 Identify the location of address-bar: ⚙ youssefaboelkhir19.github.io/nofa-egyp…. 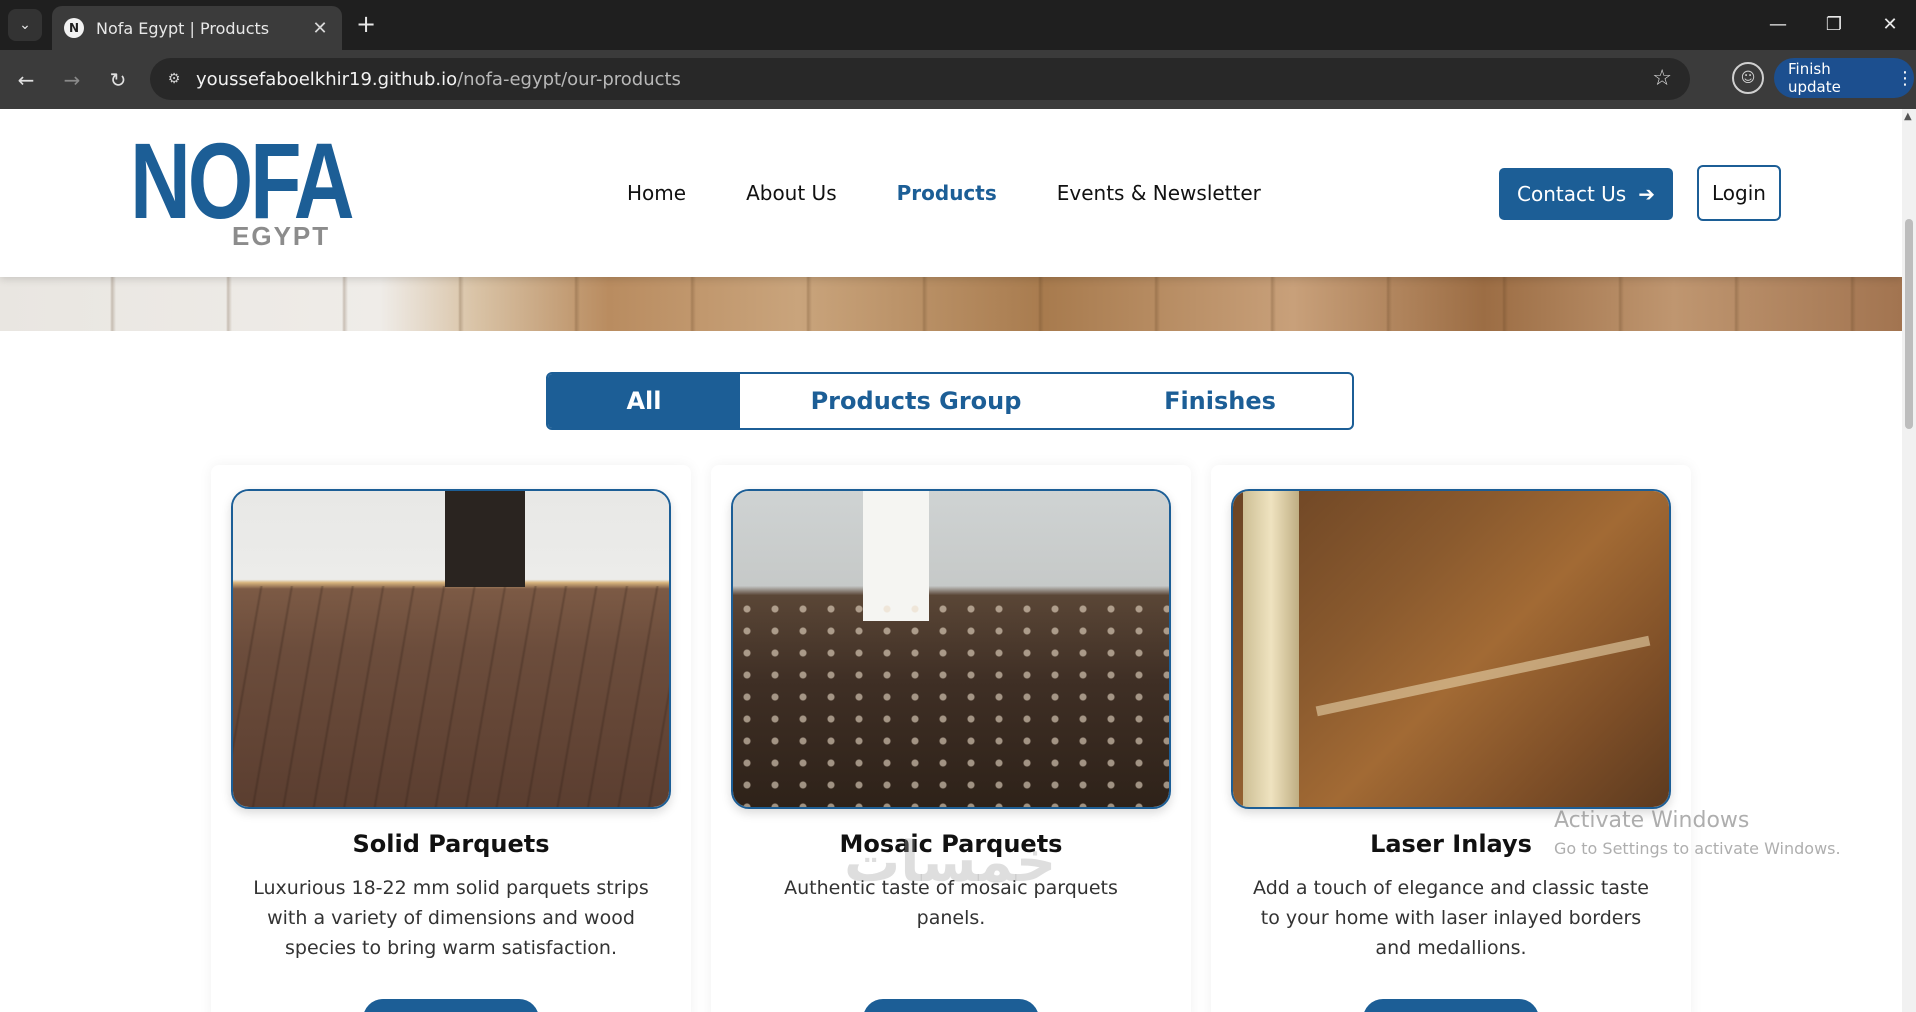
(920, 79).